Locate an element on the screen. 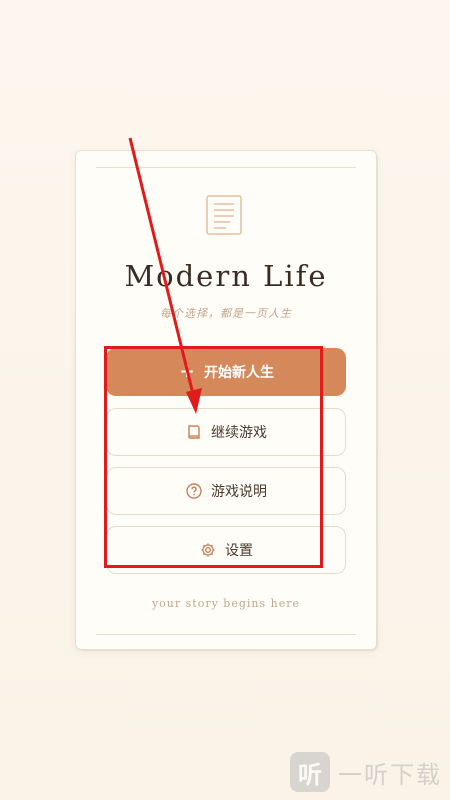 This screenshot has height=800, width=450. top-divider is located at coordinates (226, 167).